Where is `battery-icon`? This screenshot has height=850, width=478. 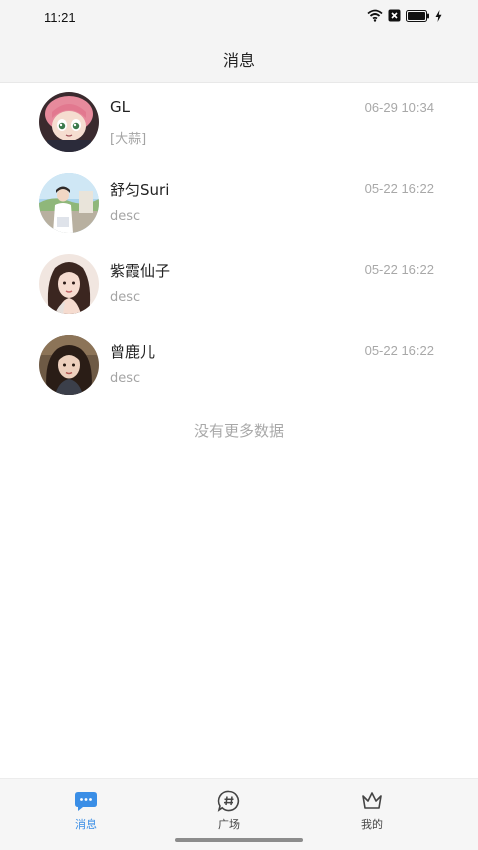 battery-icon is located at coordinates (418, 16).